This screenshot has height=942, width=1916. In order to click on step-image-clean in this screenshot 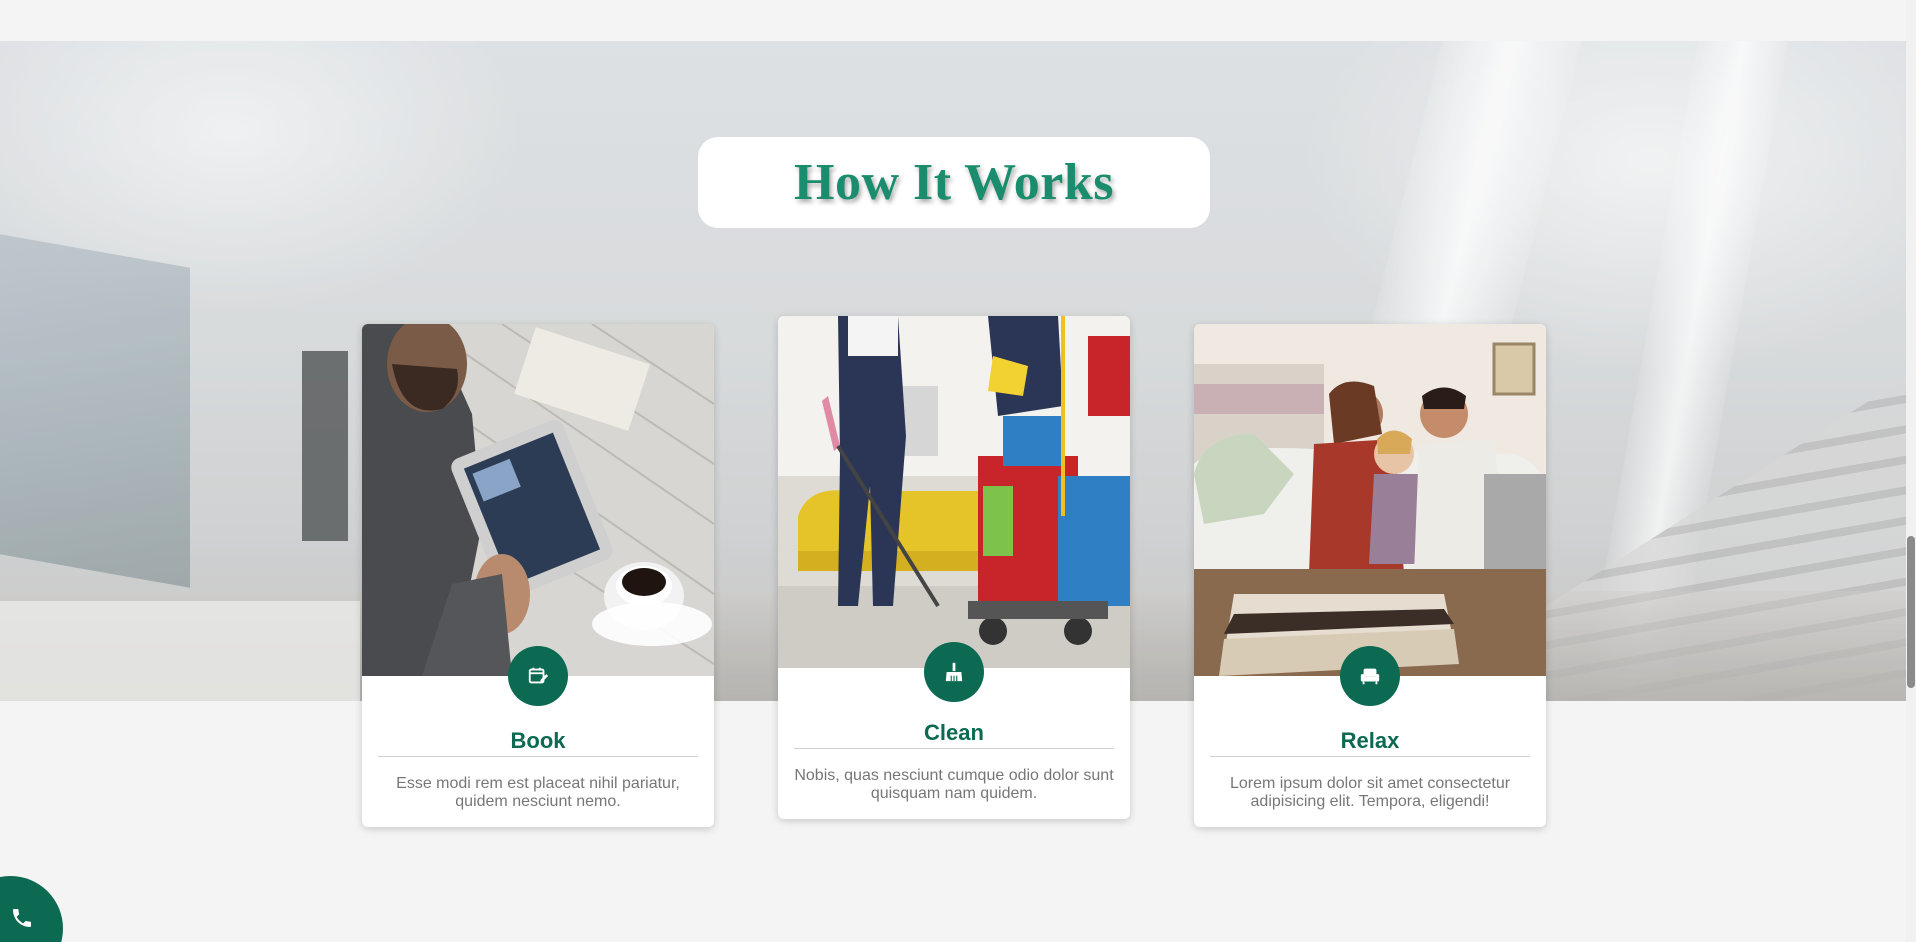, I will do `click(954, 492)`.